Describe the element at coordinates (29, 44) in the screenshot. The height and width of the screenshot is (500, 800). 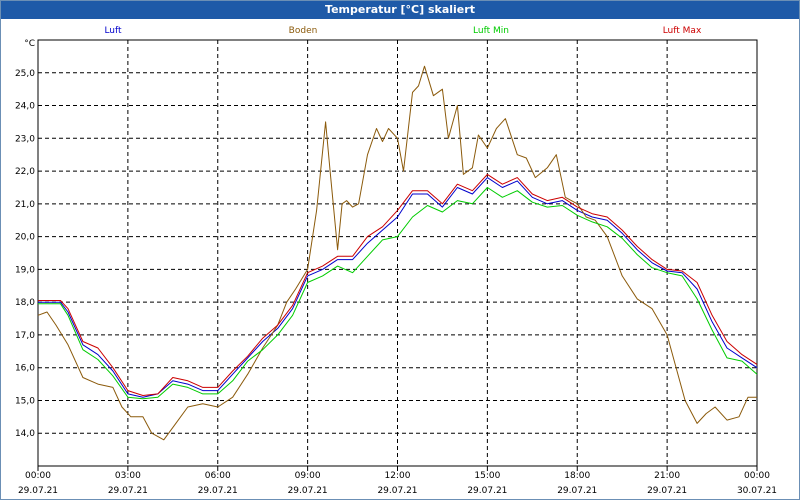
I see `y-unit-label: °C` at that location.